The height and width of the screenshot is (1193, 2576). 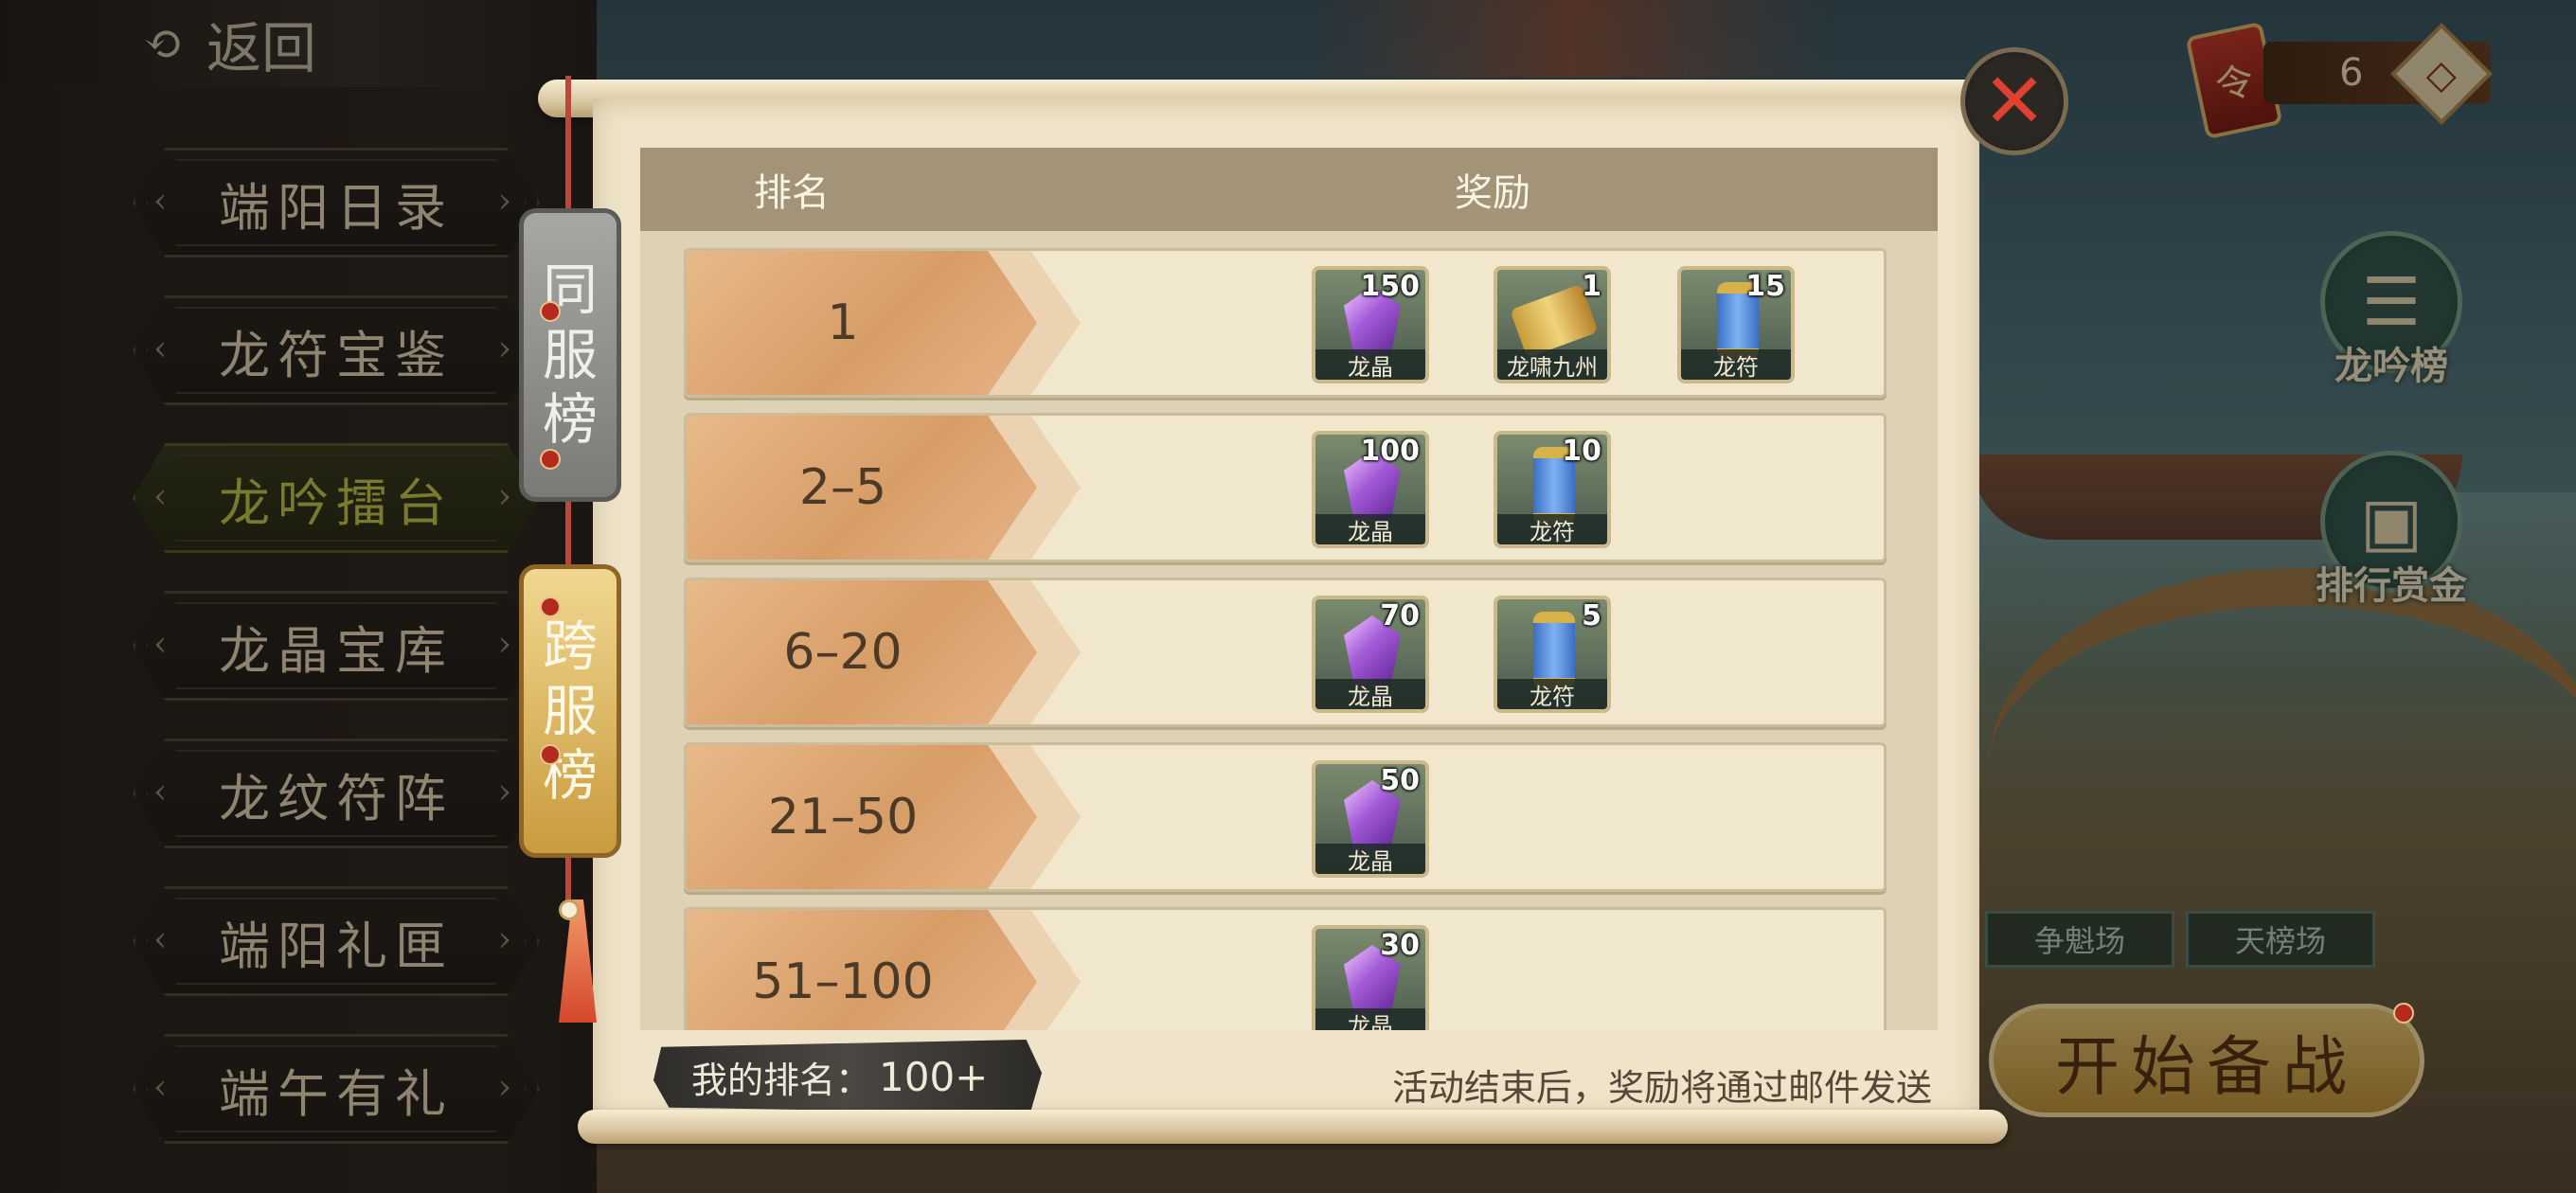 I want to click on reward-item: 50 龙晶, so click(x=1370, y=819).